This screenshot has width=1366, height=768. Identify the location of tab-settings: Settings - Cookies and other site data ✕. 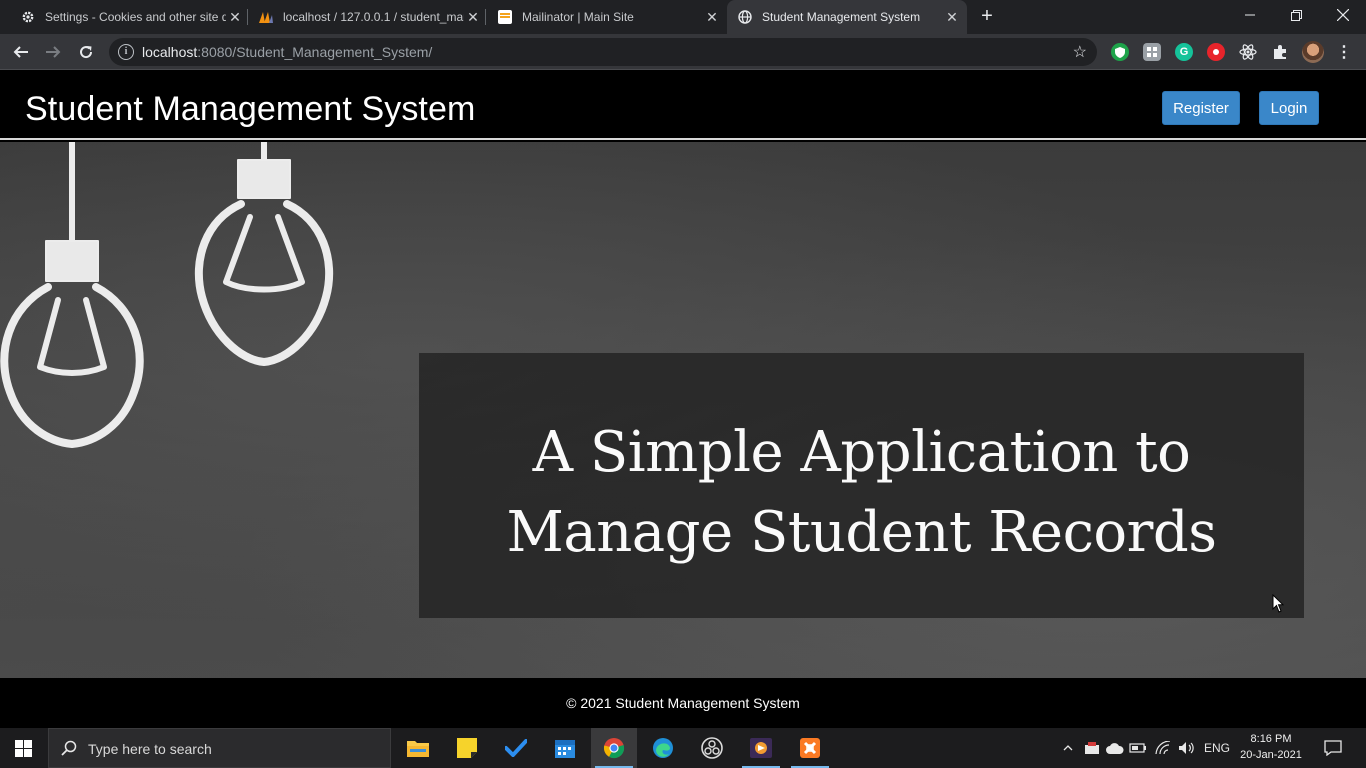
(128, 17).